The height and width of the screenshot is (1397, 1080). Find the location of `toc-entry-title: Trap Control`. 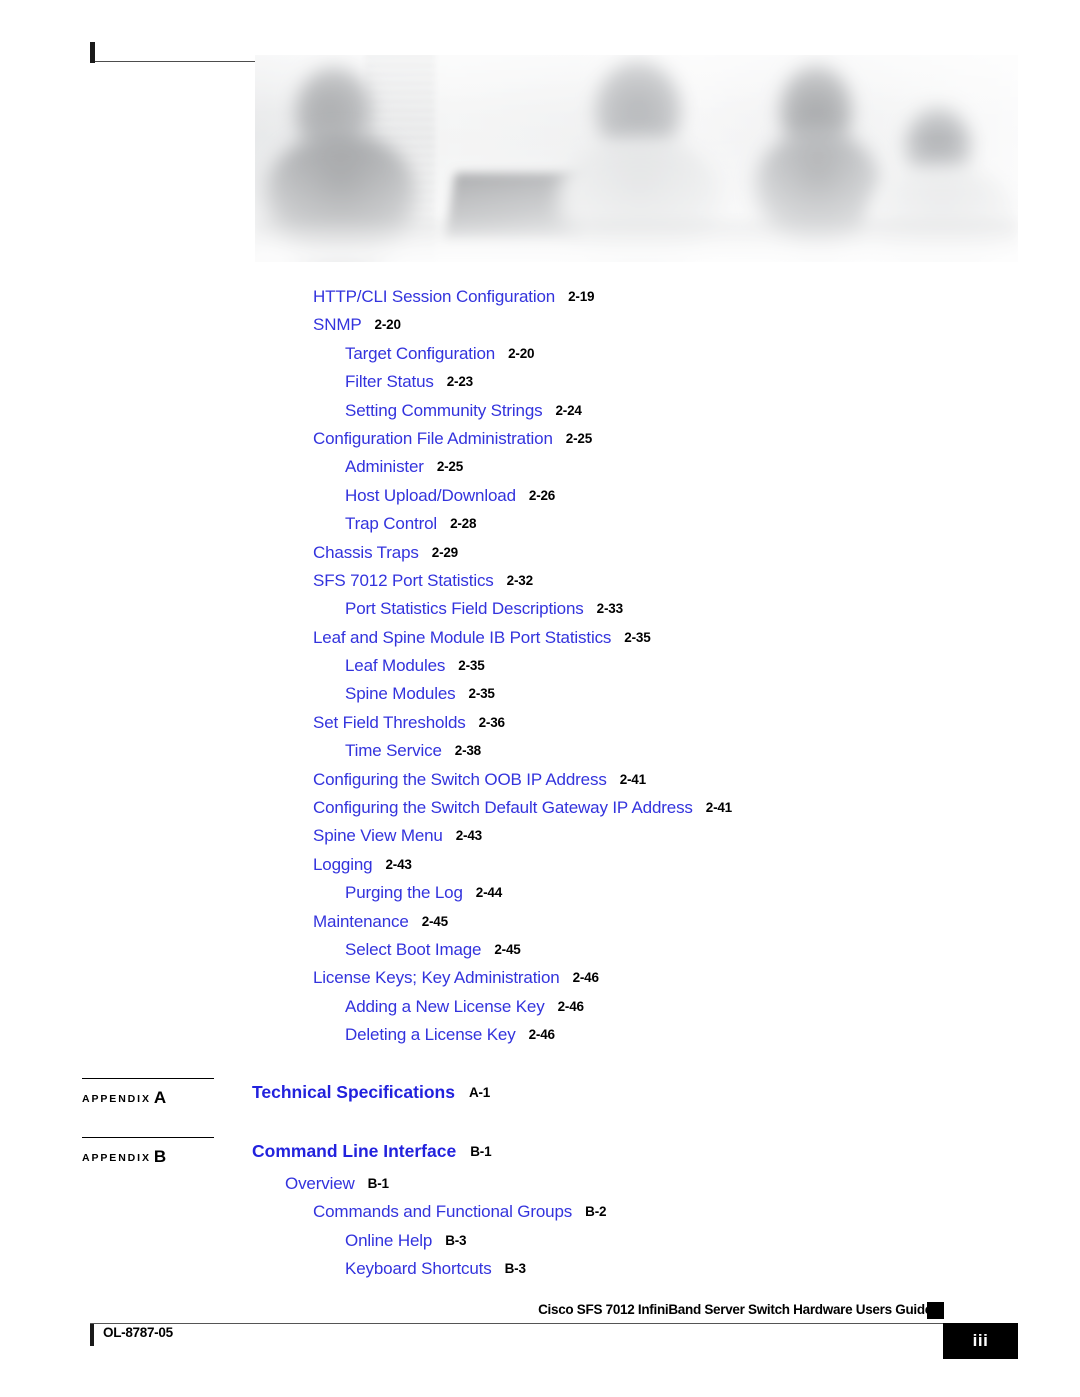

toc-entry-title: Trap Control is located at coordinates (391, 523).